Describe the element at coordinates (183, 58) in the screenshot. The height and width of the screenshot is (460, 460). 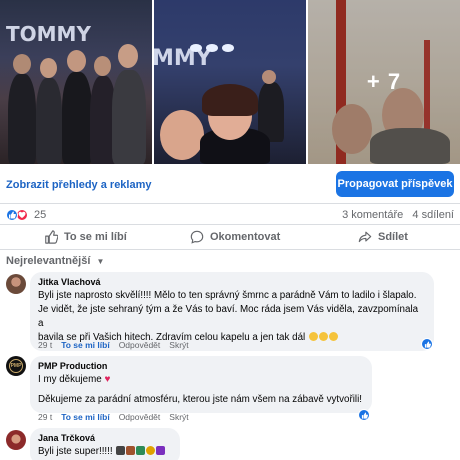
I see `banner-logo-graphic: MMY` at that location.